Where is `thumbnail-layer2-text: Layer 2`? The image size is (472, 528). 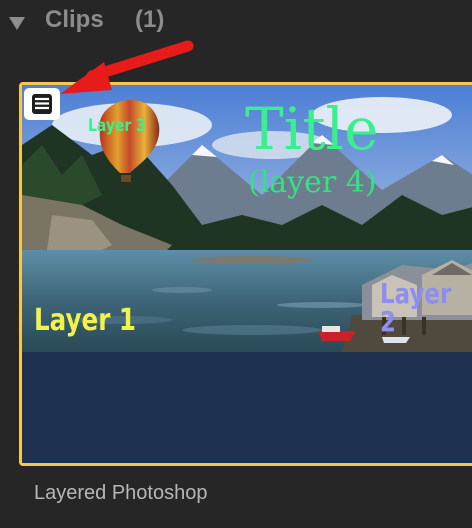
thumbnail-layer2-text: Layer 2 is located at coordinates (416, 307).